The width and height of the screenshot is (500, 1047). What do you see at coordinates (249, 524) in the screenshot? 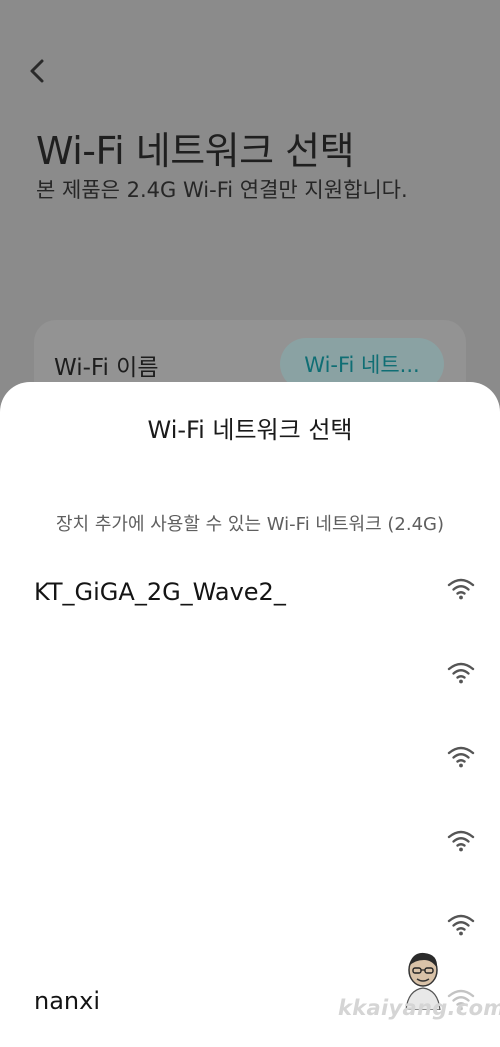
I see `sheet-caption: 장치 추가에 사용할 수 있는 Wi-Fi 네트워크 (2.4G)` at bounding box center [249, 524].